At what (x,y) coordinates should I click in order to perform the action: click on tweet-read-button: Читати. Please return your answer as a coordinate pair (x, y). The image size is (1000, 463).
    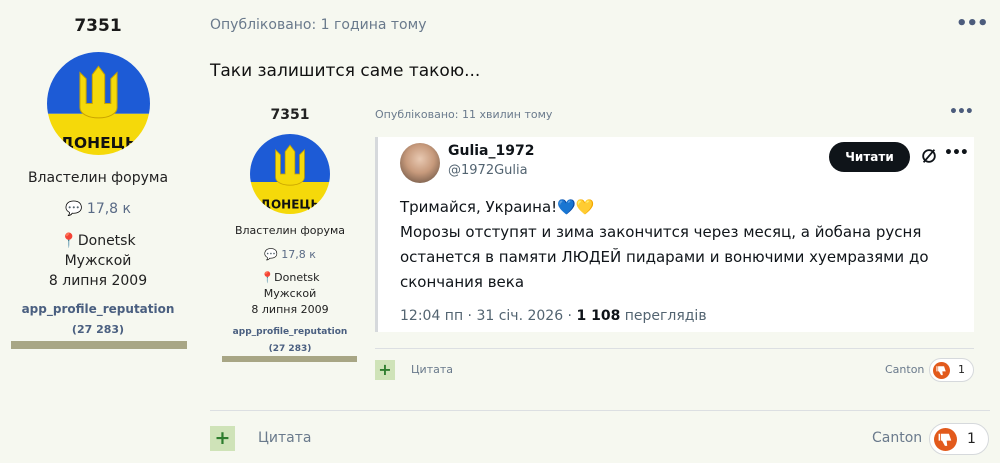
    Looking at the image, I should click on (869, 157).